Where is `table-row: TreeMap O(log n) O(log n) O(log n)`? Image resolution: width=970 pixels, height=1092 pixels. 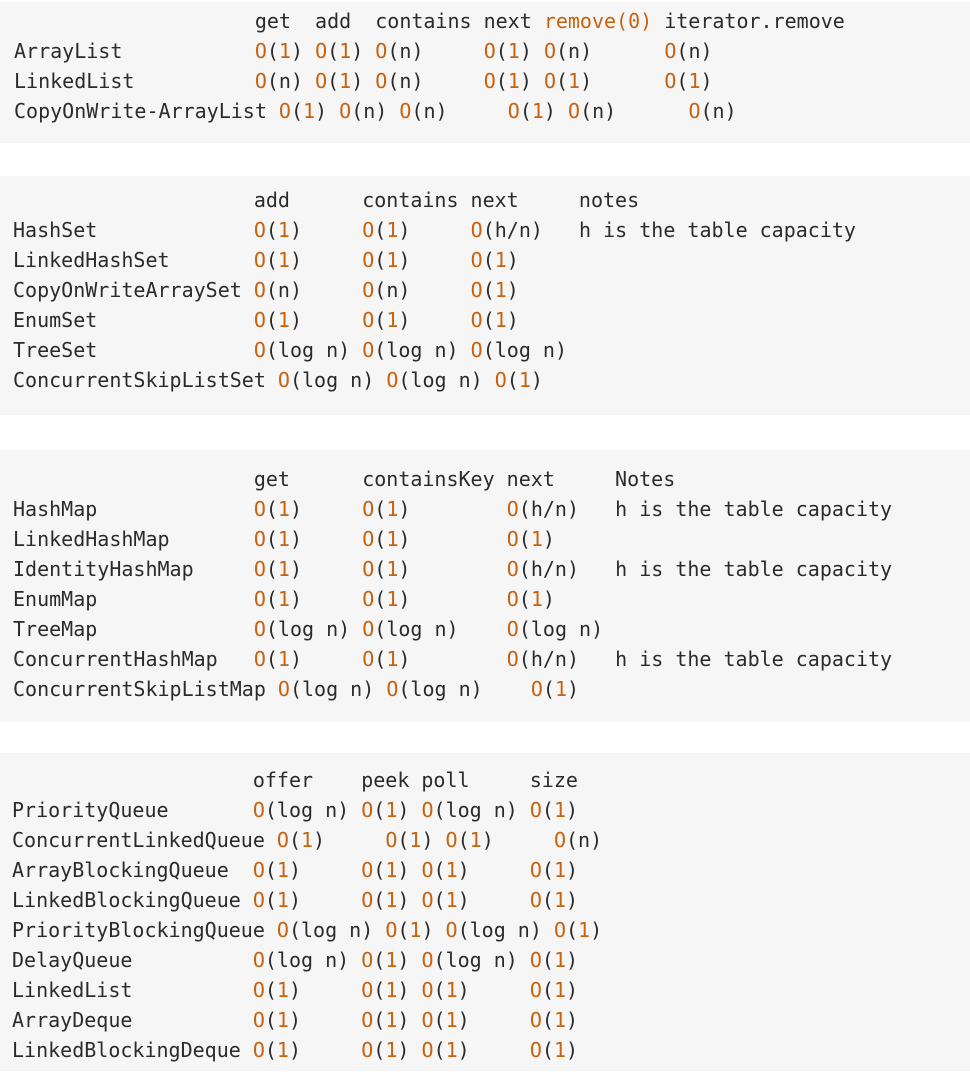 table-row: TreeMap O(log n) O(log n) O(log n) is located at coordinates (308, 629).